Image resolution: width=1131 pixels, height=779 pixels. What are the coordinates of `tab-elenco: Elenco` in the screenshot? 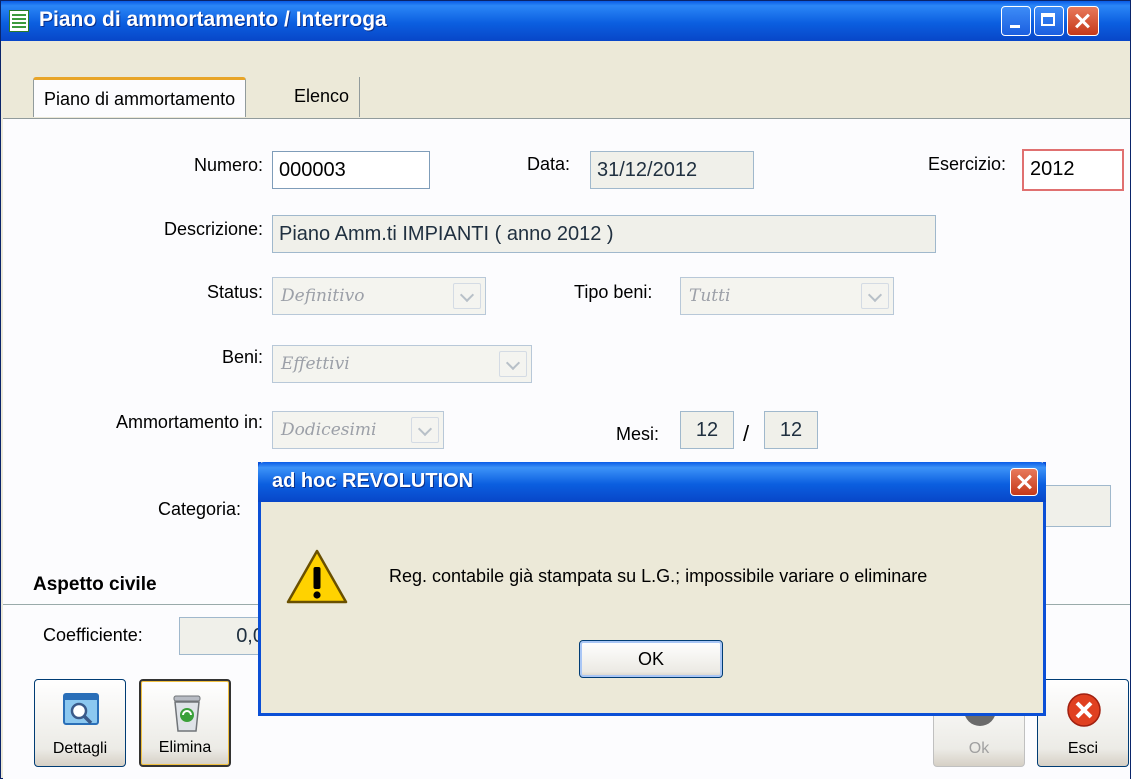 It's located at (323, 97).